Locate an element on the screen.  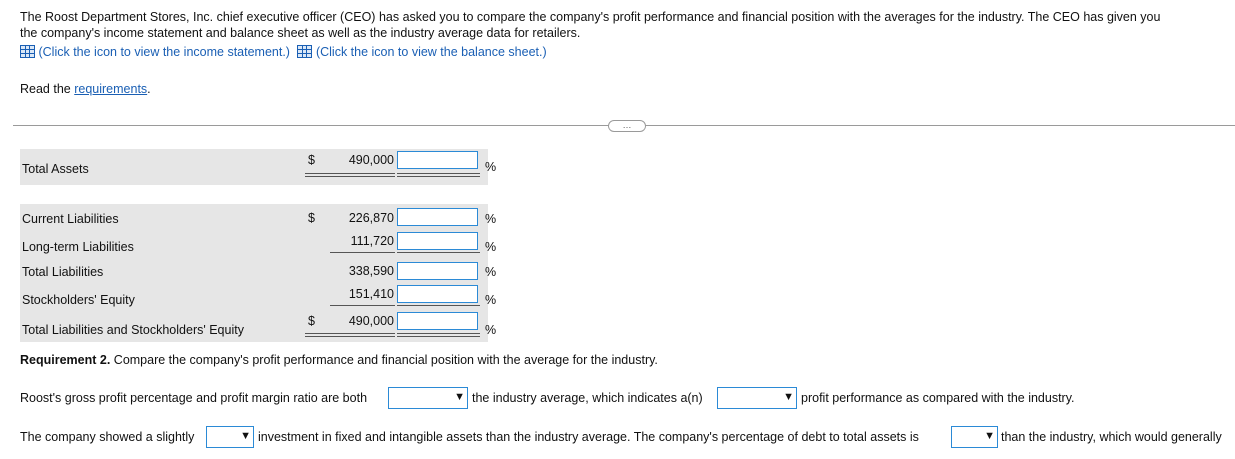
total-assets-value: 490,000 is located at coordinates (371, 160).